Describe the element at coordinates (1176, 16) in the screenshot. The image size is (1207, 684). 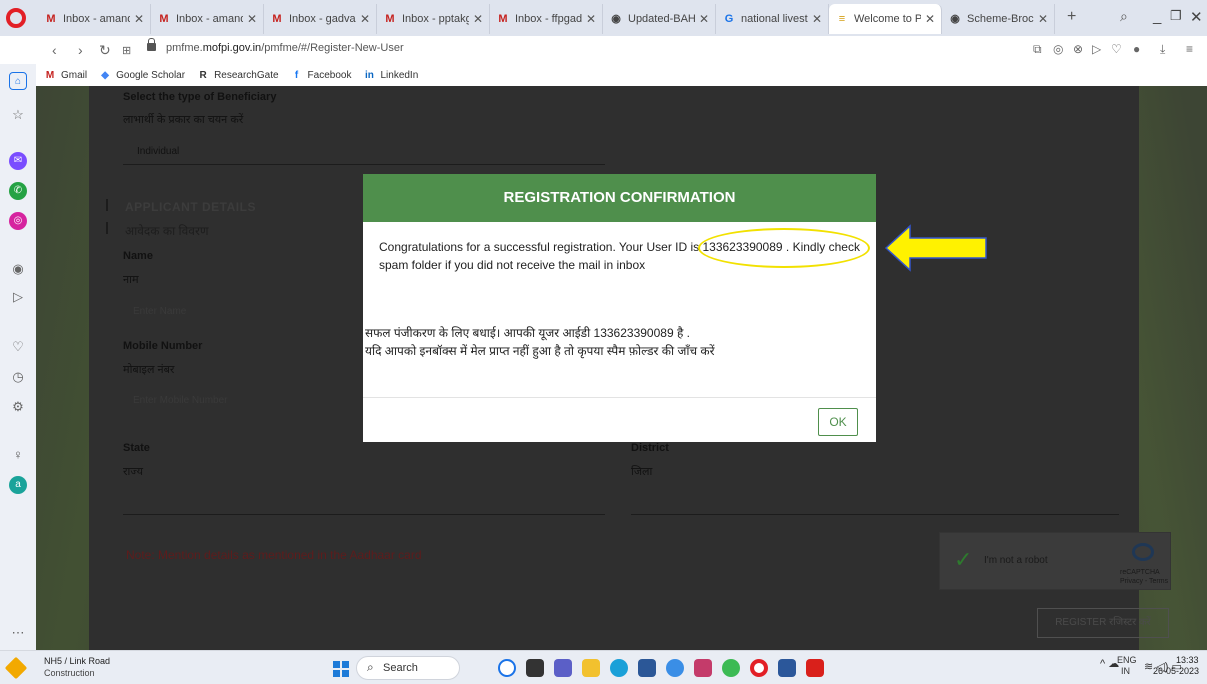
I see `restore-icon: ❐` at that location.